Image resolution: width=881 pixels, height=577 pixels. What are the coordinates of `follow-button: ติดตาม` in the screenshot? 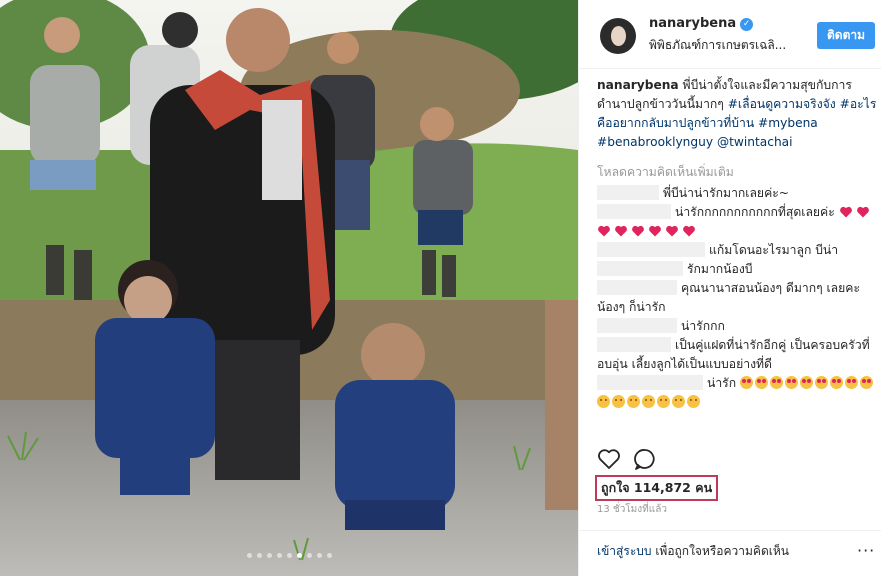 It's located at (846, 35).